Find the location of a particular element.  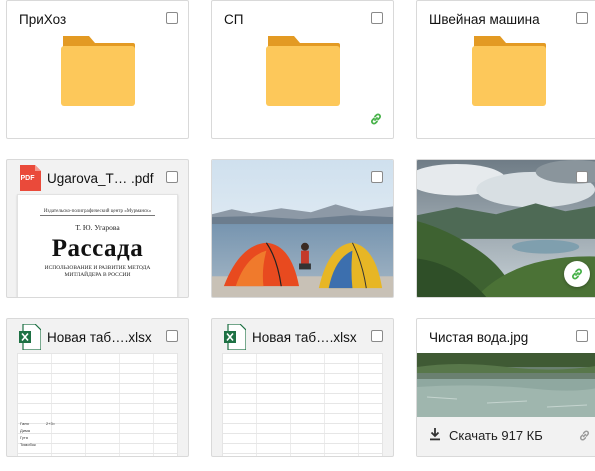

share-link-button is located at coordinates (577, 274).